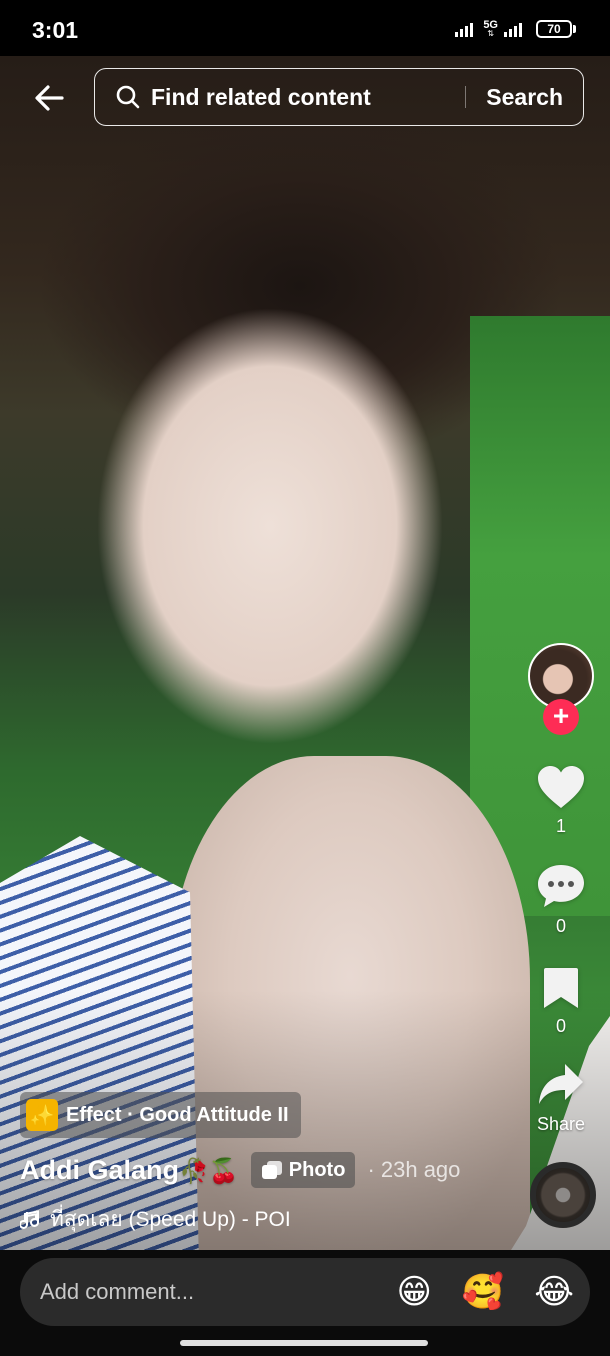  I want to click on battery-level: 70, so click(554, 29).